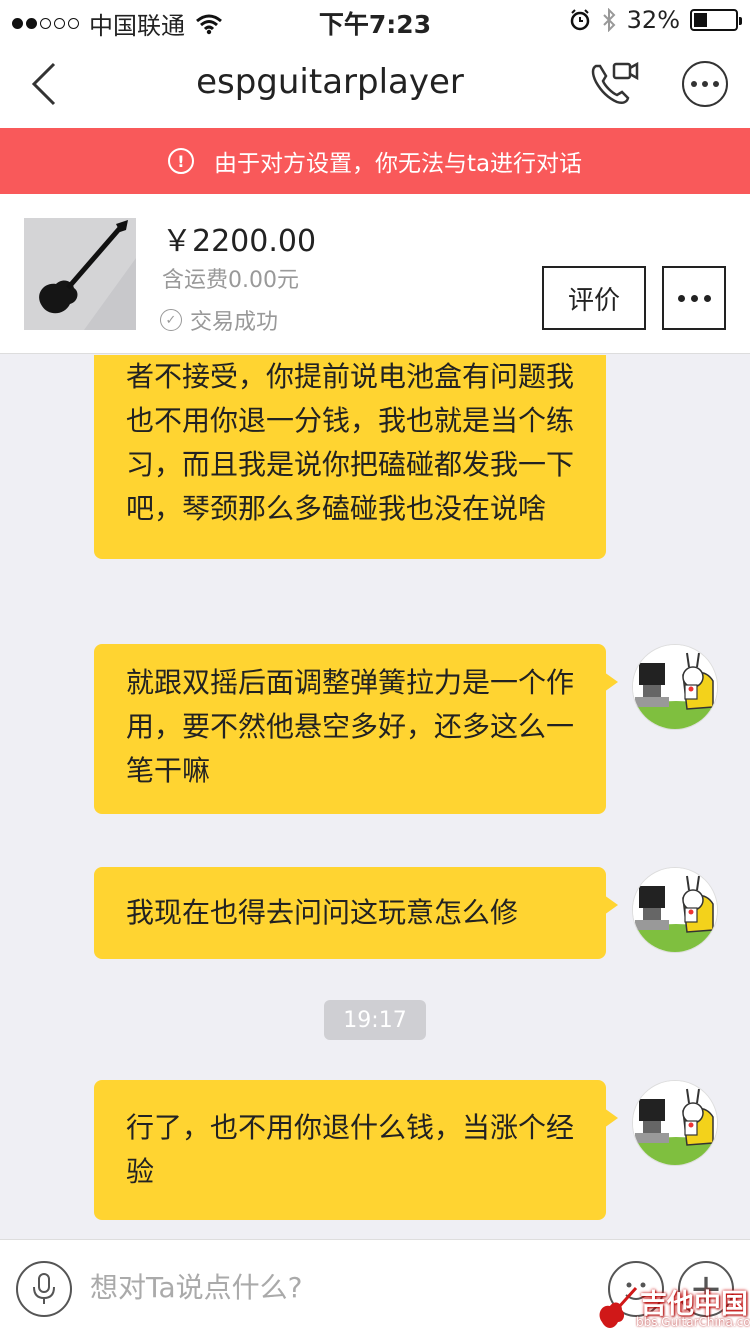  Describe the element at coordinates (340, 1287) in the screenshot. I see `message-input` at that location.